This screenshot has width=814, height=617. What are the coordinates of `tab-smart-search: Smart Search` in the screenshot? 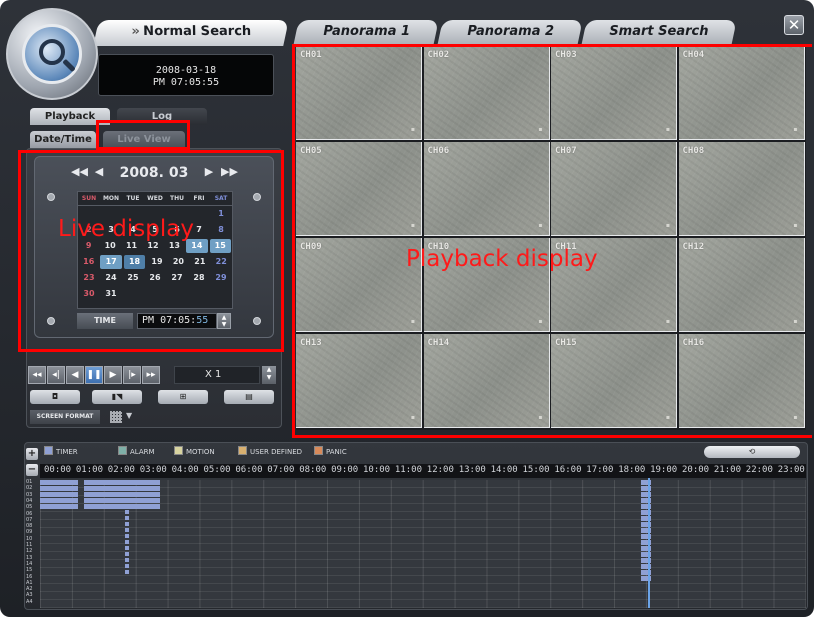 It's located at (659, 33).